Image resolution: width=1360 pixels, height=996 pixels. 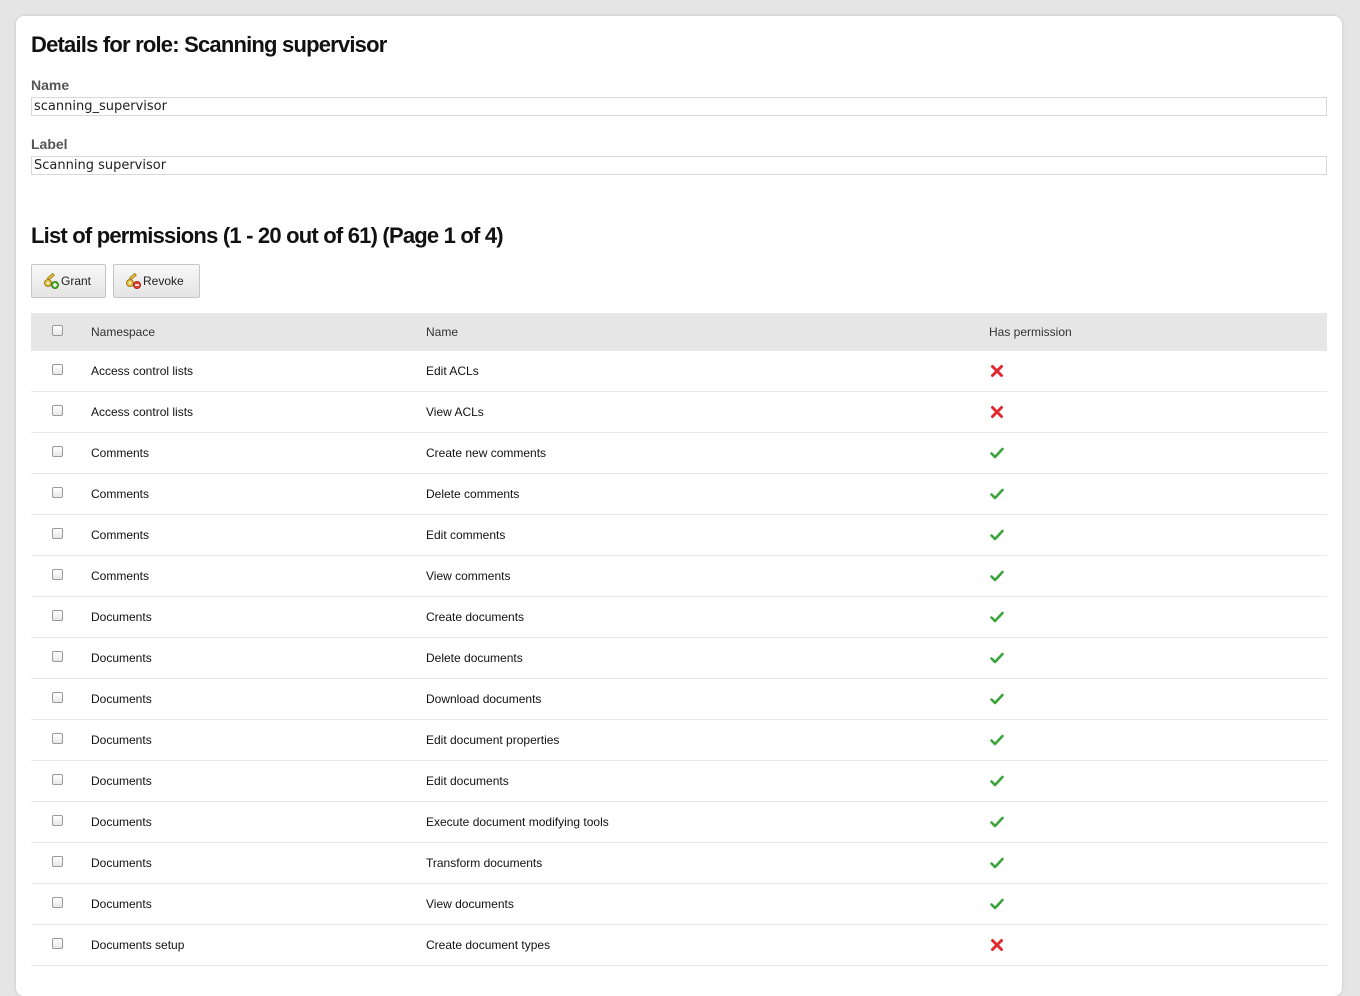 What do you see at coordinates (679, 412) in the screenshot?
I see `table-row: Access control lists View ACLs` at bounding box center [679, 412].